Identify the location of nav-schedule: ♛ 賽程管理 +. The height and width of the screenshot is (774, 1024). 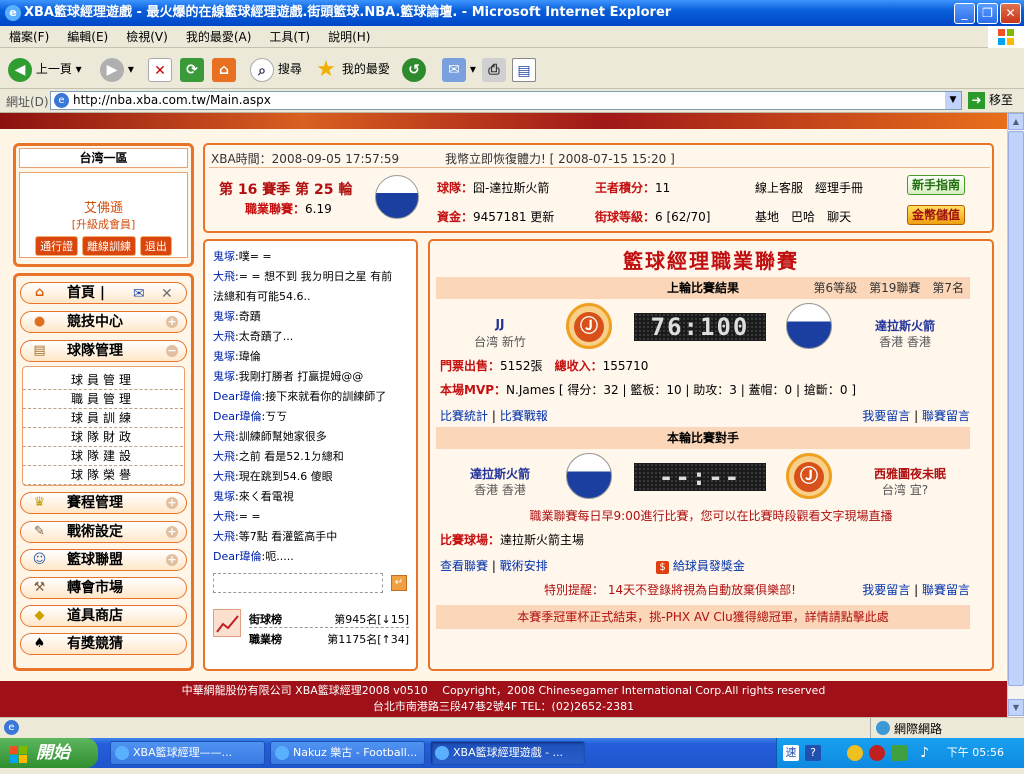
(103, 503).